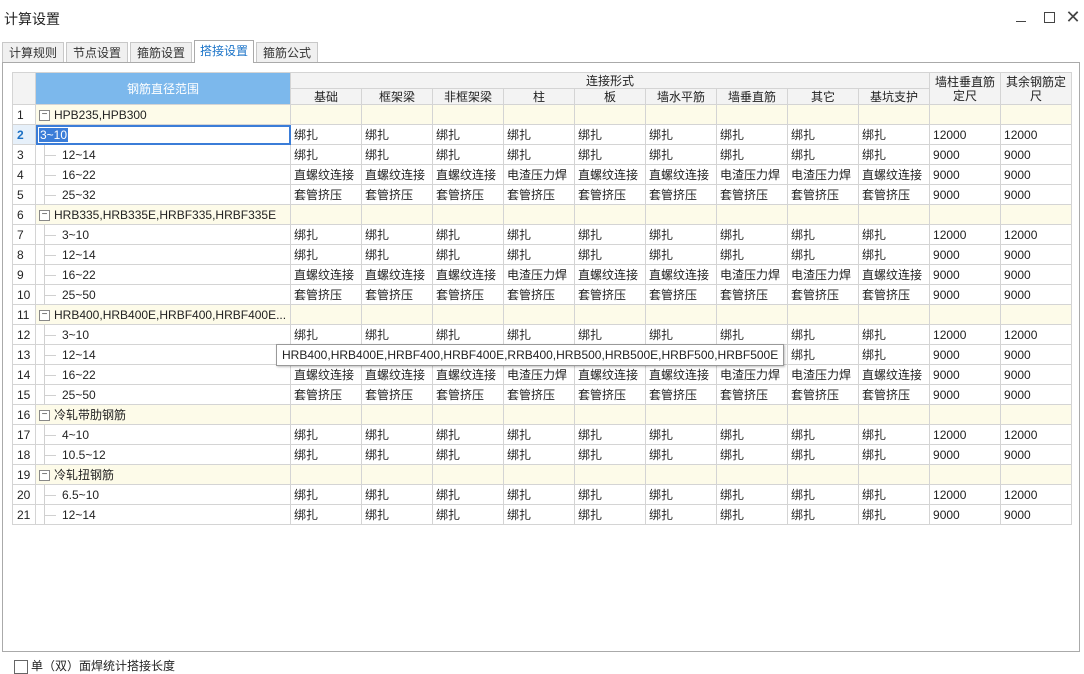  I want to click on tab-stirrup-settings: 箍筋设置, so click(161, 52).